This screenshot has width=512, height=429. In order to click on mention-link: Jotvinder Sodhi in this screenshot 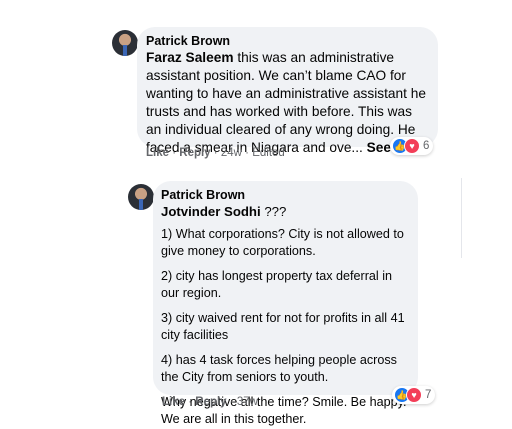, I will do `click(211, 211)`.